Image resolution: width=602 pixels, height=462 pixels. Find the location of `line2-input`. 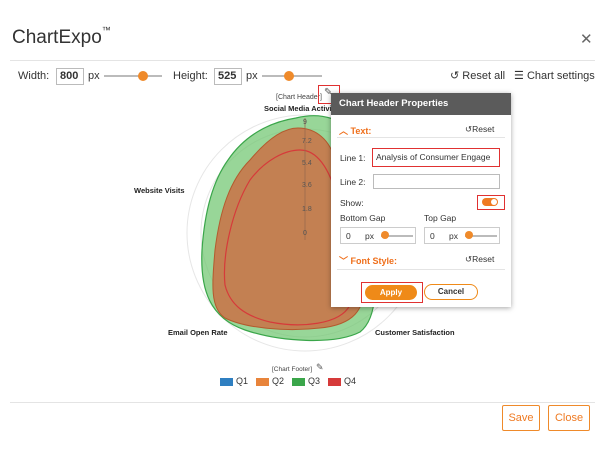

line2-input is located at coordinates (436, 181).